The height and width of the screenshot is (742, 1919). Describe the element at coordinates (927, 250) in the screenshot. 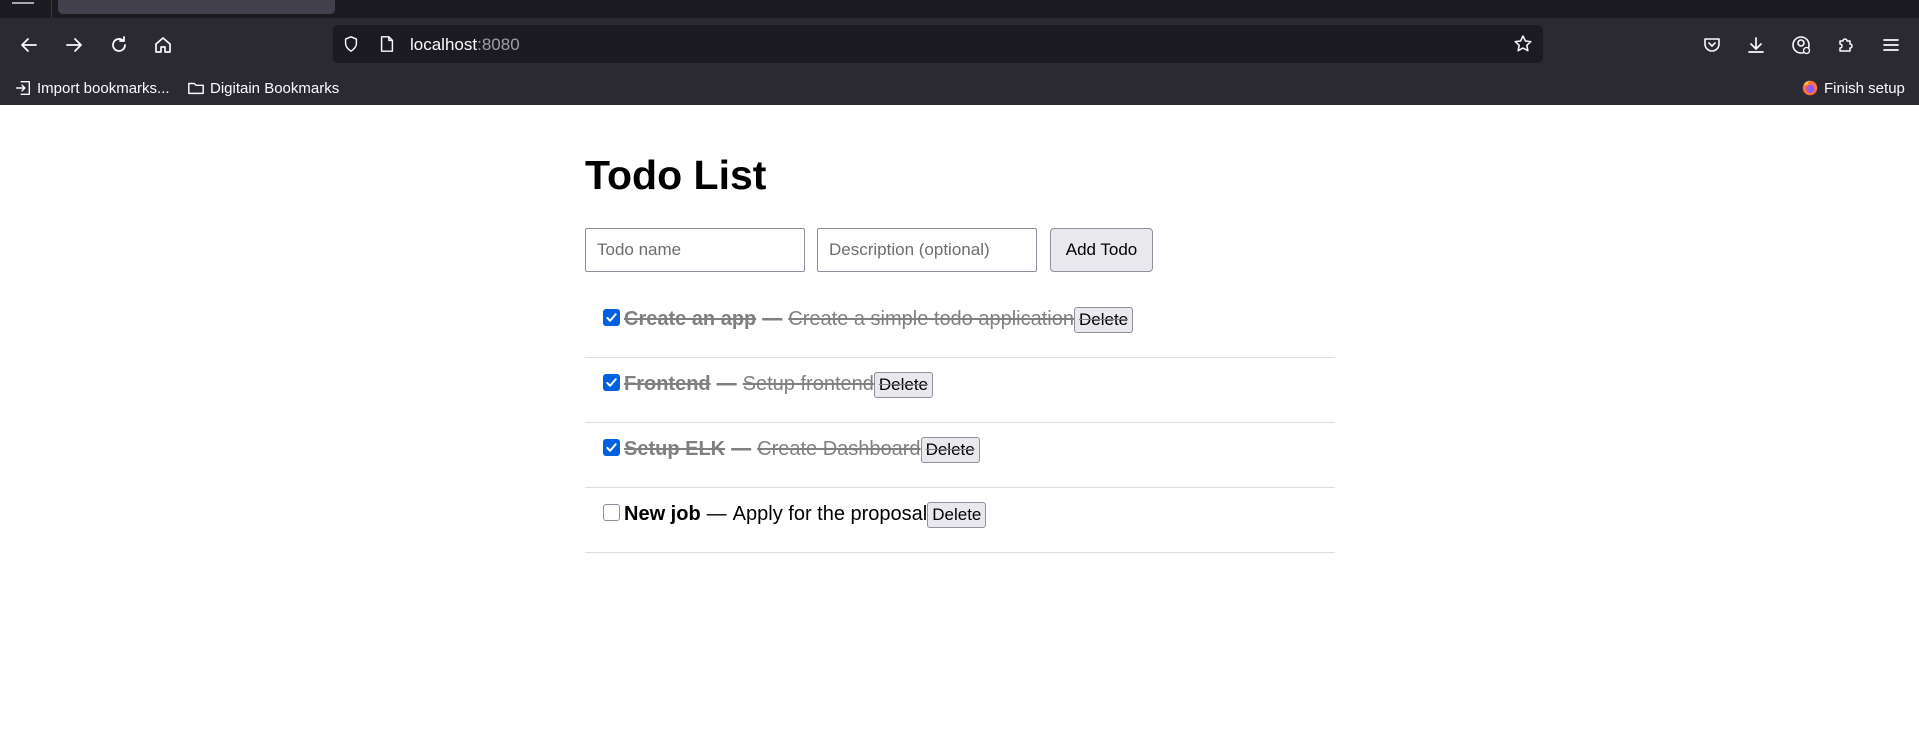

I see `todo-description-input` at that location.